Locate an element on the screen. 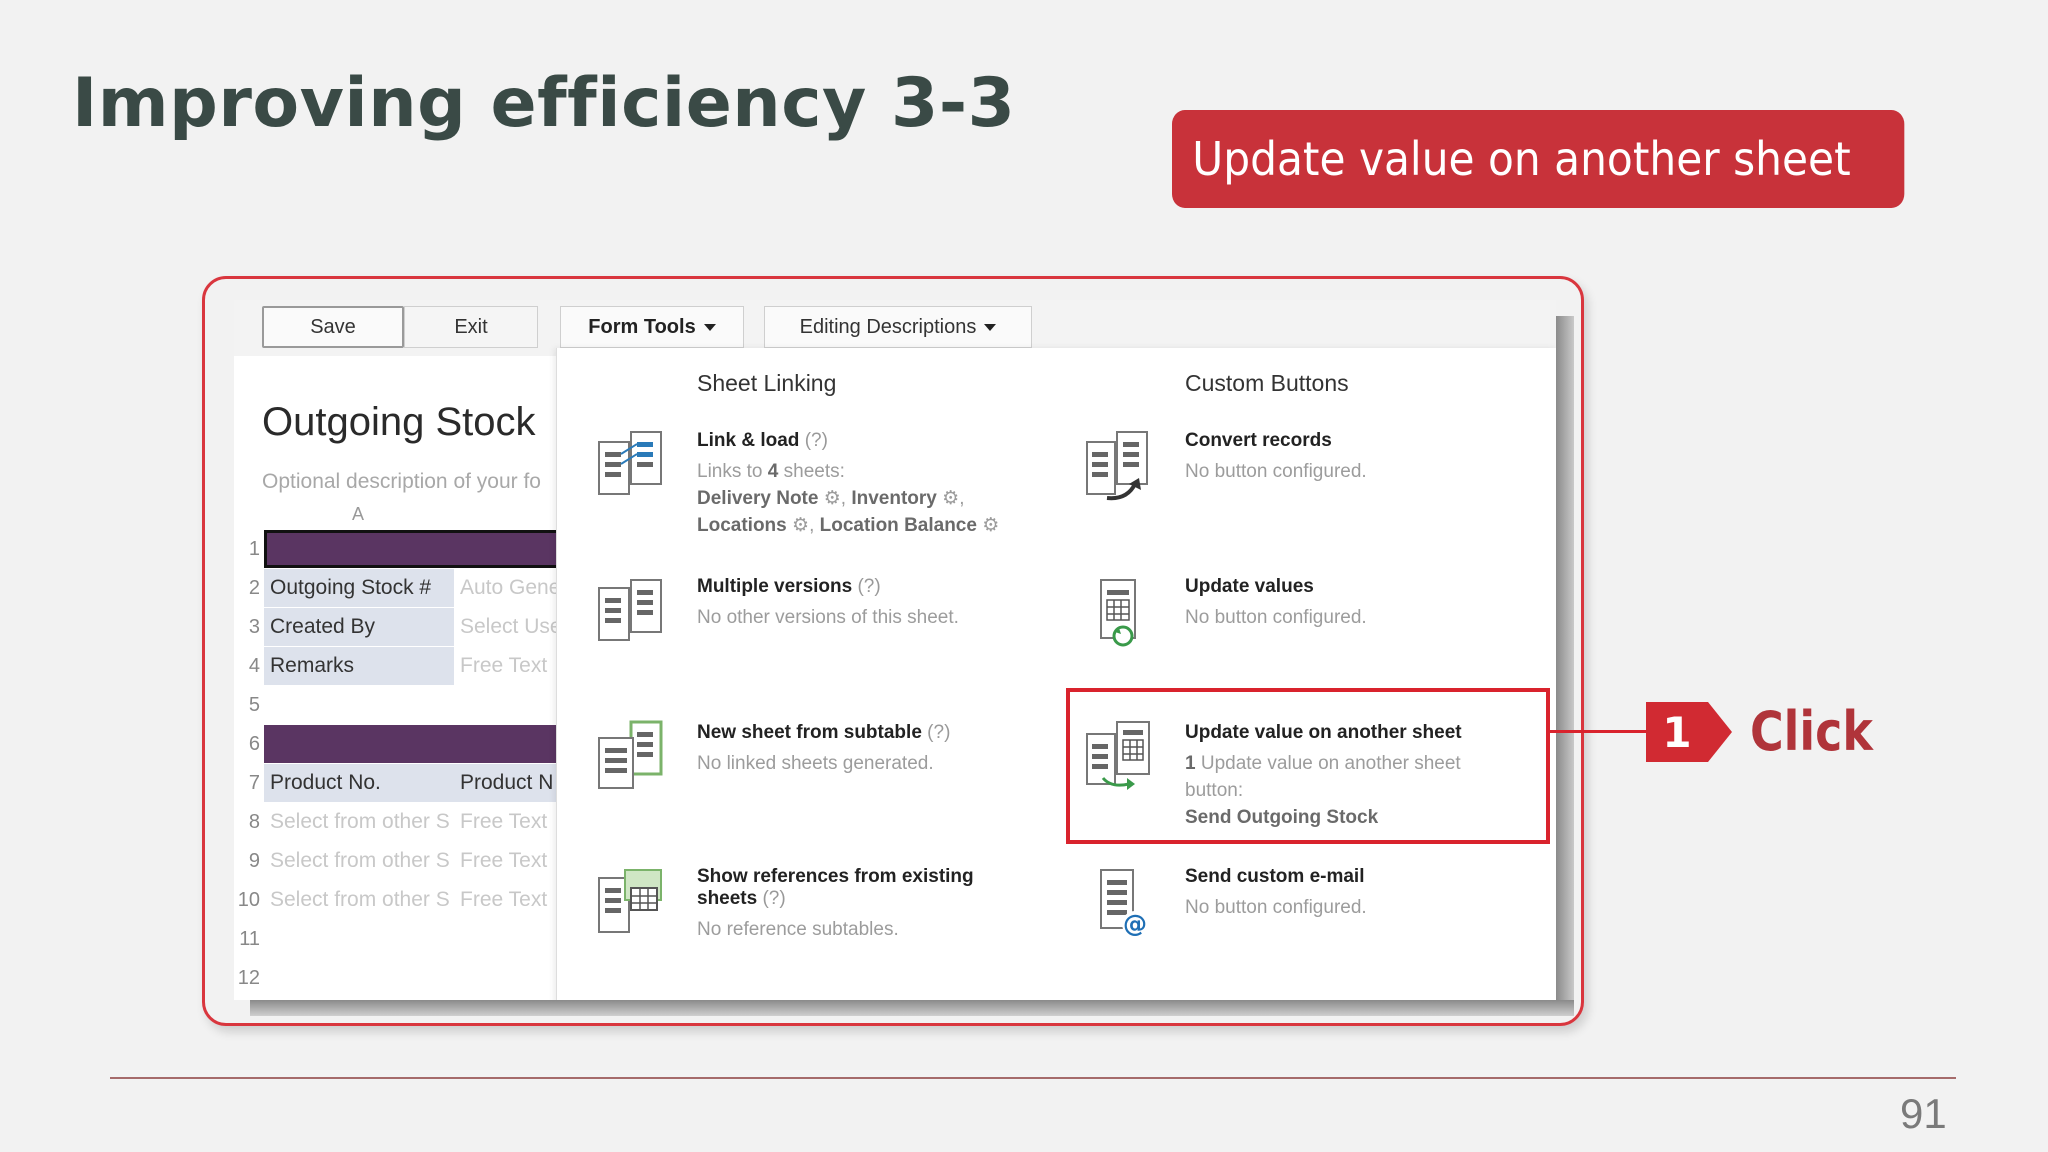 This screenshot has height=1152, width=2048. multiple-versions-icon is located at coordinates (630, 610).